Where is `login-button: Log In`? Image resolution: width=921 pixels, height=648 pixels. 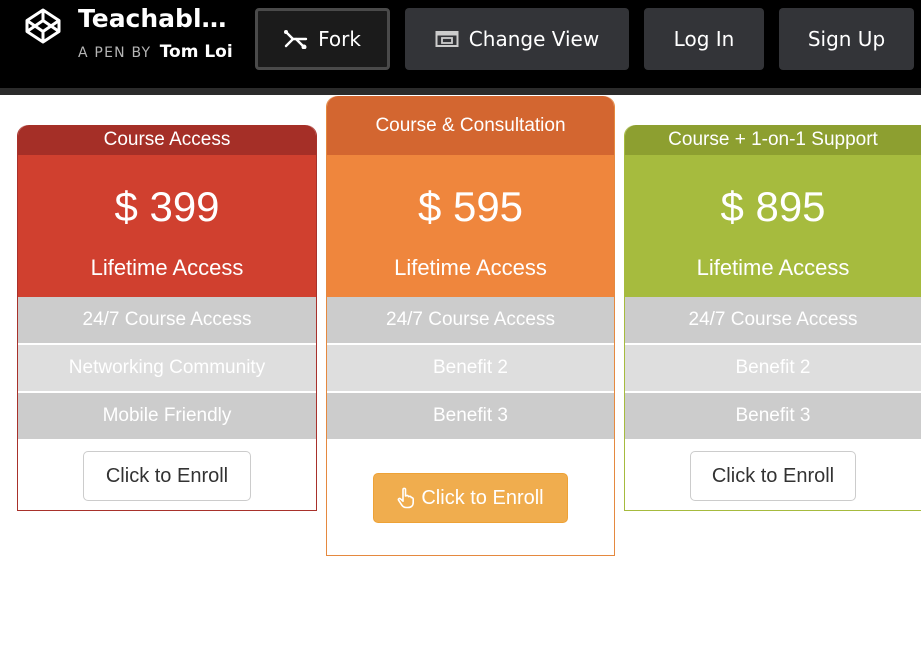 login-button: Log In is located at coordinates (704, 39).